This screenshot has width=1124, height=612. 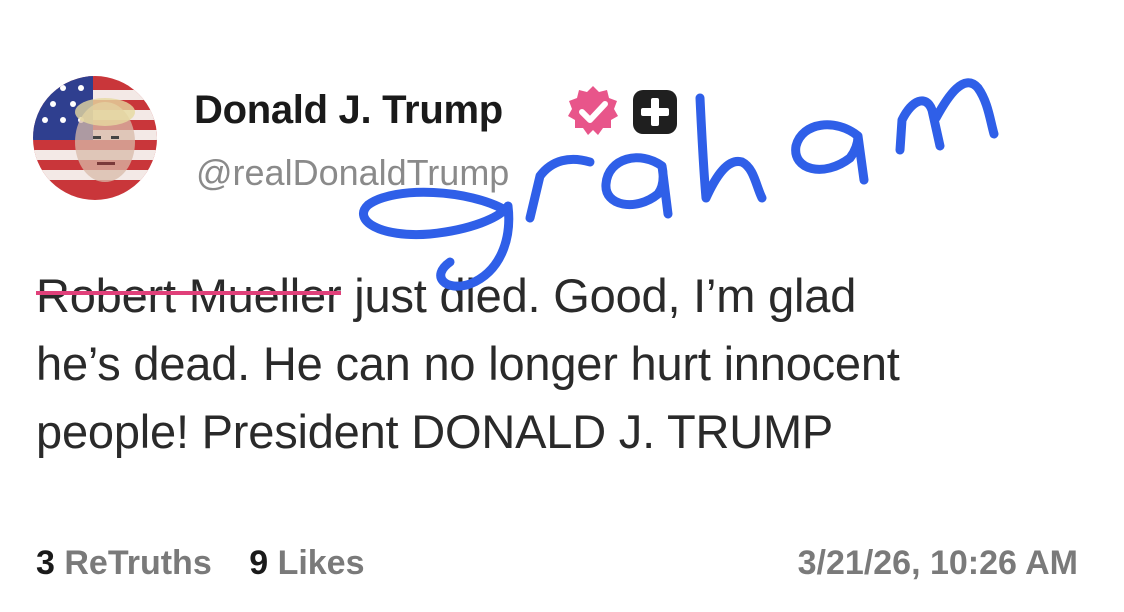 What do you see at coordinates (352, 173) in the screenshot?
I see `author-handle: @realDonaldTrump` at bounding box center [352, 173].